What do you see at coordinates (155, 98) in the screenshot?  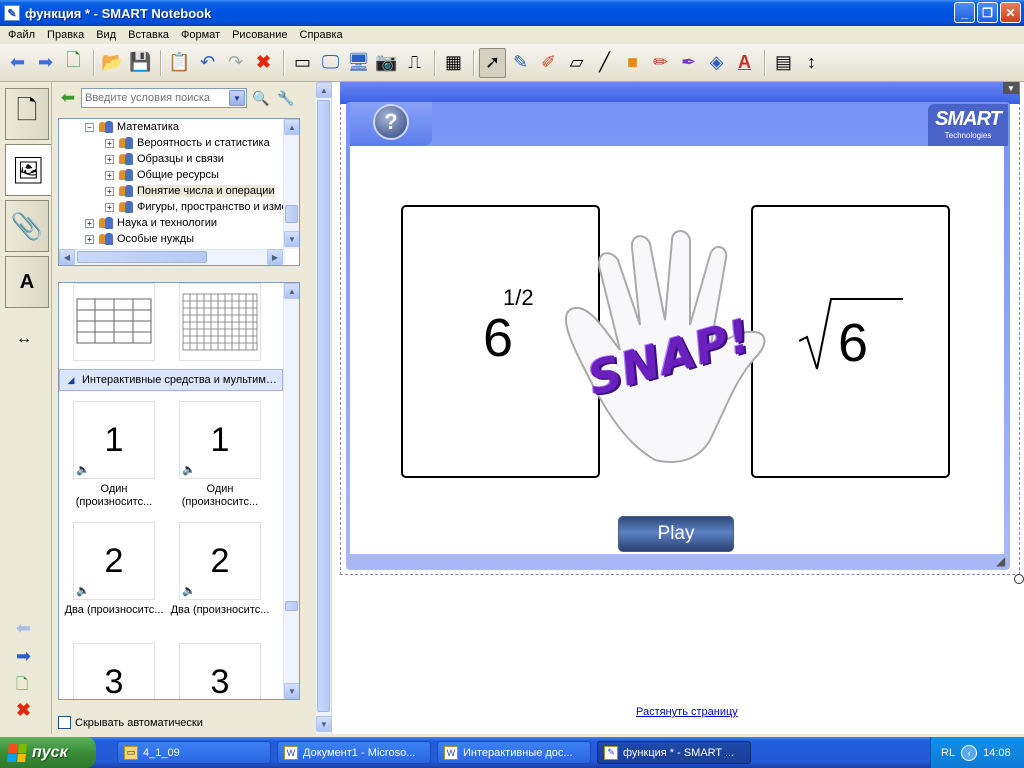 I see `gallery-search-input` at bounding box center [155, 98].